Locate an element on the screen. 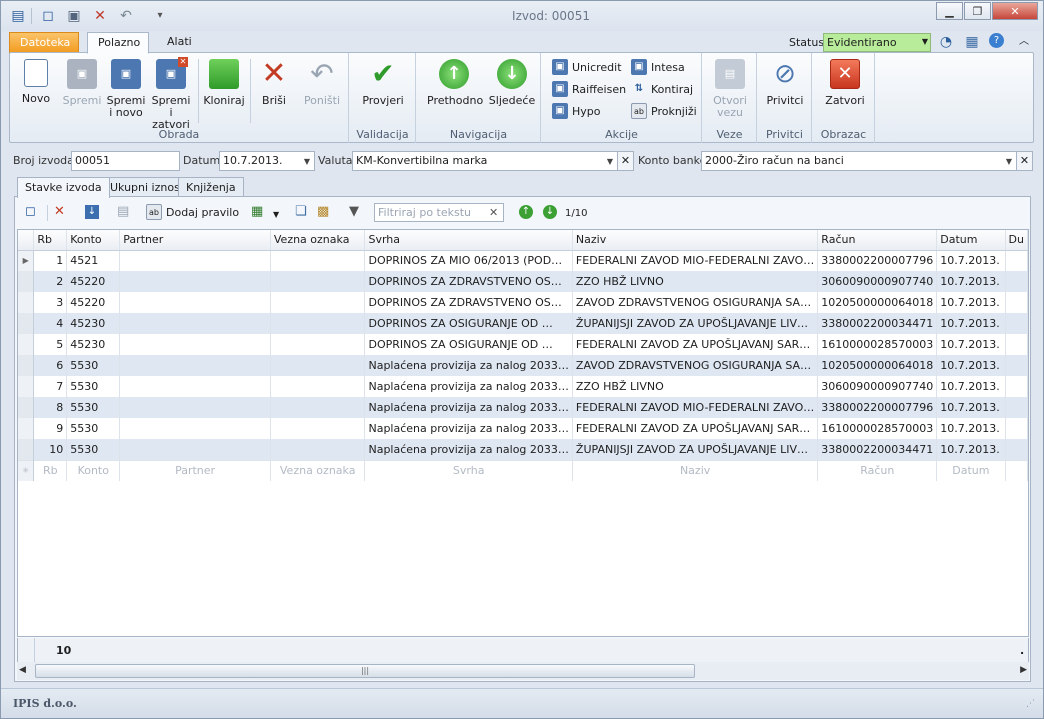 This screenshot has height=719, width=1044. filter-input: Filtriraj po tekstu is located at coordinates (439, 212).